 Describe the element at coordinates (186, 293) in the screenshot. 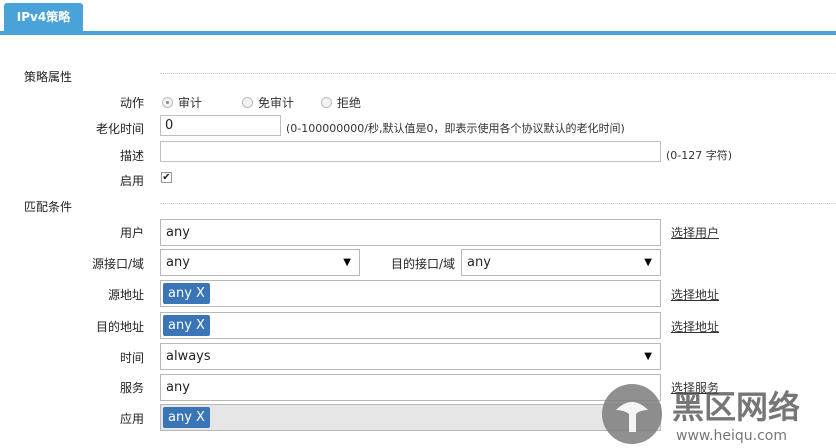

I see `src-addr-tag: any X` at that location.